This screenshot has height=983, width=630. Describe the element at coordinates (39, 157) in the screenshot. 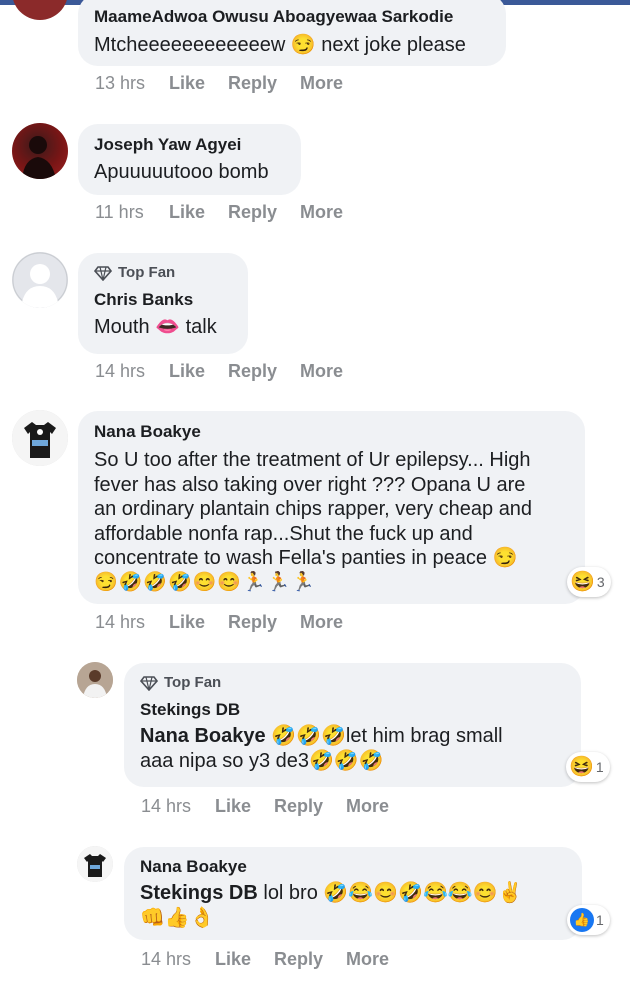

I see `person-silhouette-icon` at that location.